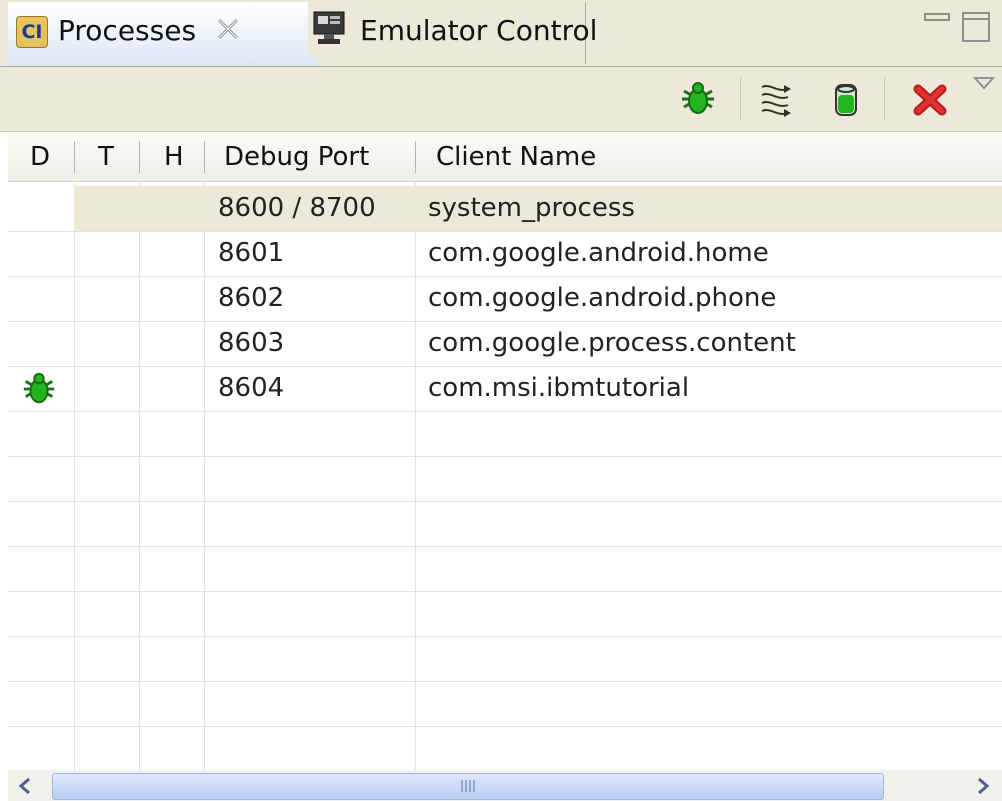  I want to click on tab-emulator-control-label: Emulator Control, so click(479, 30).